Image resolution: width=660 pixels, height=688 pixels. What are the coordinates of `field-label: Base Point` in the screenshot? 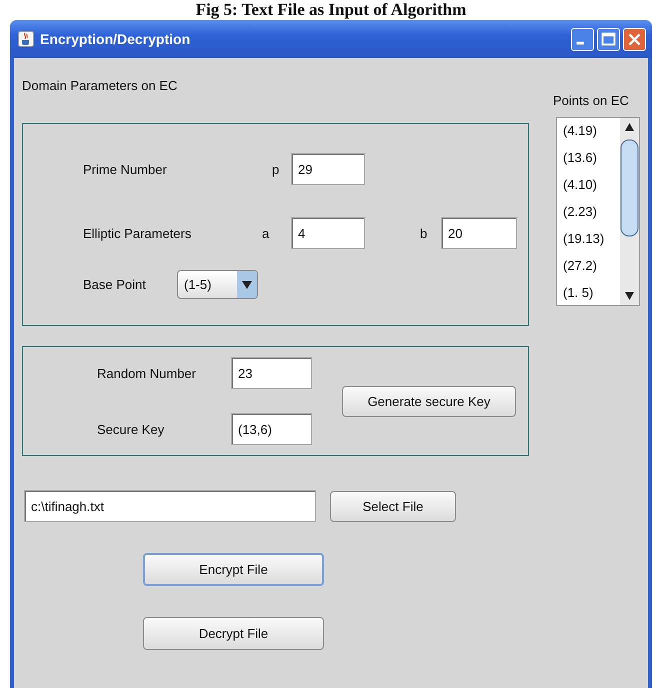 It's located at (115, 284).